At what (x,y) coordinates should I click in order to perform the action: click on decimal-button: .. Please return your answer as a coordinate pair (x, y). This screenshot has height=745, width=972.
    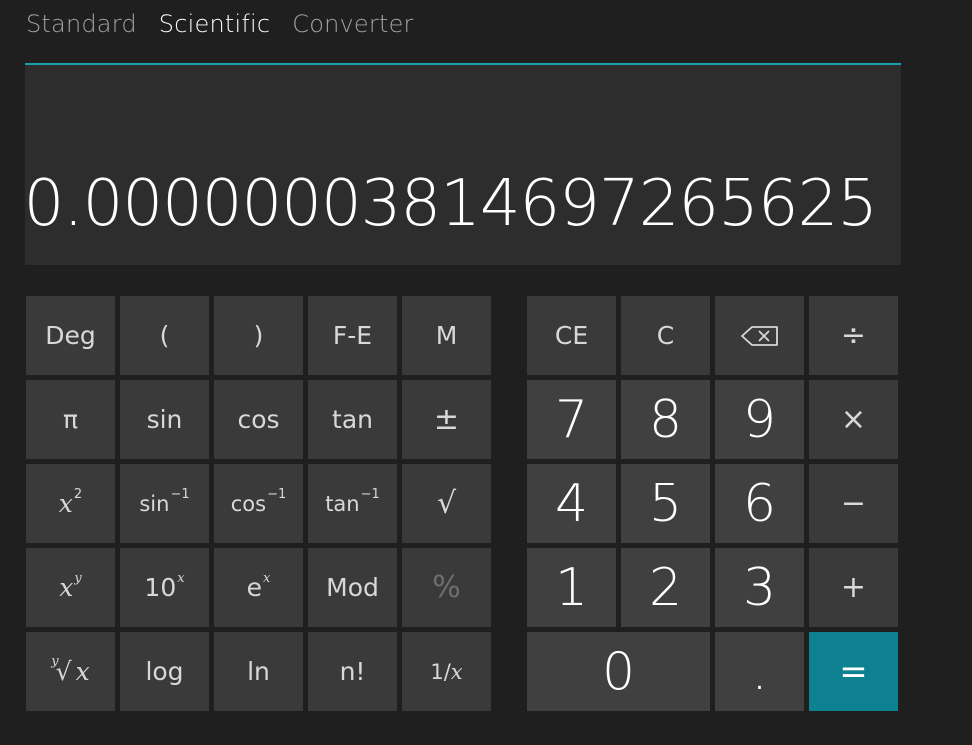
    Looking at the image, I should click on (759, 671).